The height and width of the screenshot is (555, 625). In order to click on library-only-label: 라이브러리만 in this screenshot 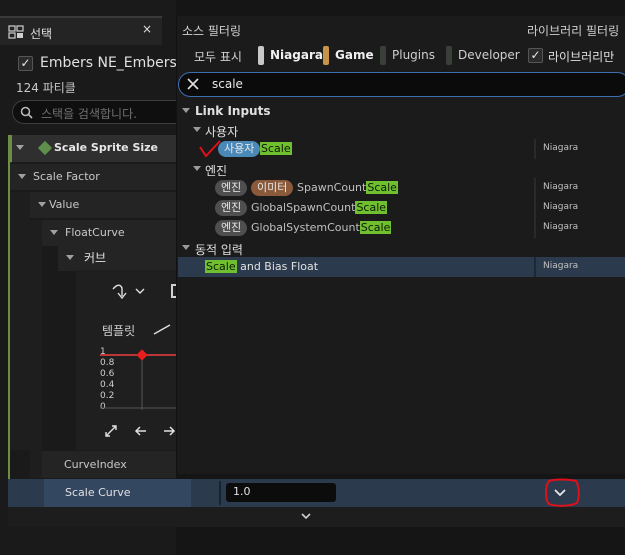, I will do `click(581, 57)`.